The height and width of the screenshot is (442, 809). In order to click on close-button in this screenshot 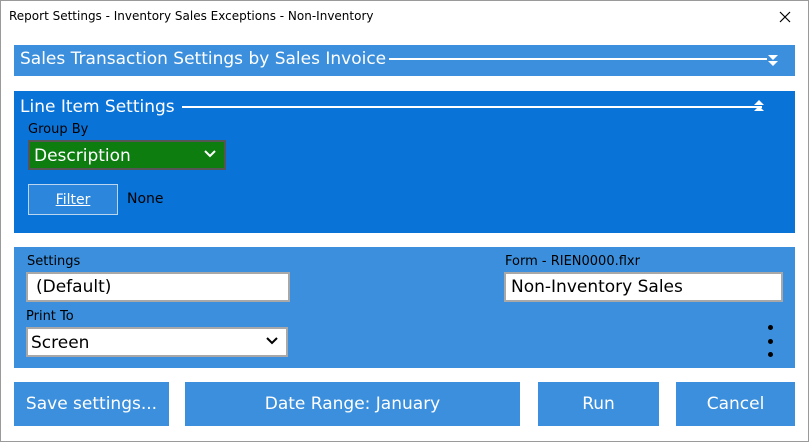, I will do `click(785, 17)`.